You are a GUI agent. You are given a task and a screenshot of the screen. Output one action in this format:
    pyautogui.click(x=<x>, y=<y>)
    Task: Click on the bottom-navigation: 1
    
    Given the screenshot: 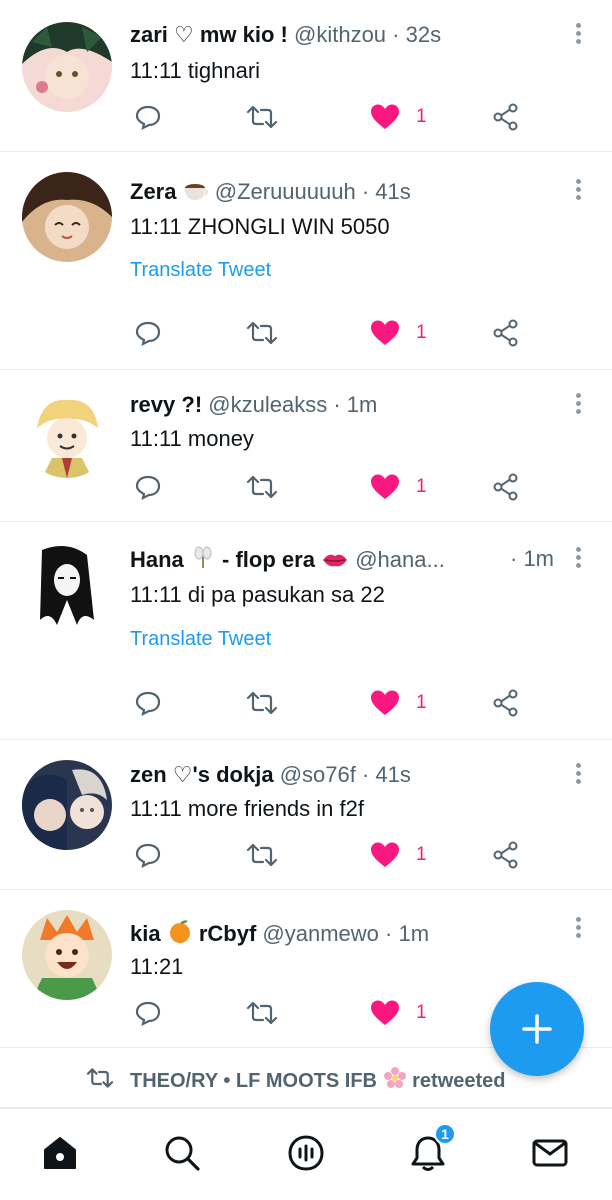 What is the action you would take?
    pyautogui.click(x=306, y=1154)
    